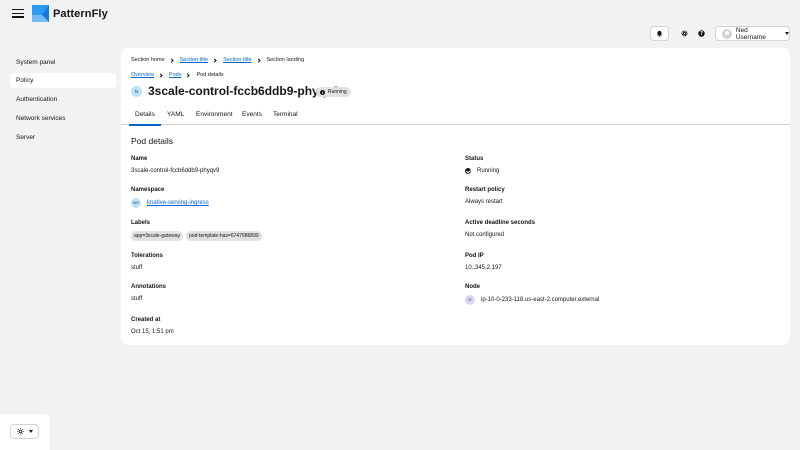 Image resolution: width=800 pixels, height=450 pixels. I want to click on breadcrumb-item-section-home: Section home, so click(148, 60).